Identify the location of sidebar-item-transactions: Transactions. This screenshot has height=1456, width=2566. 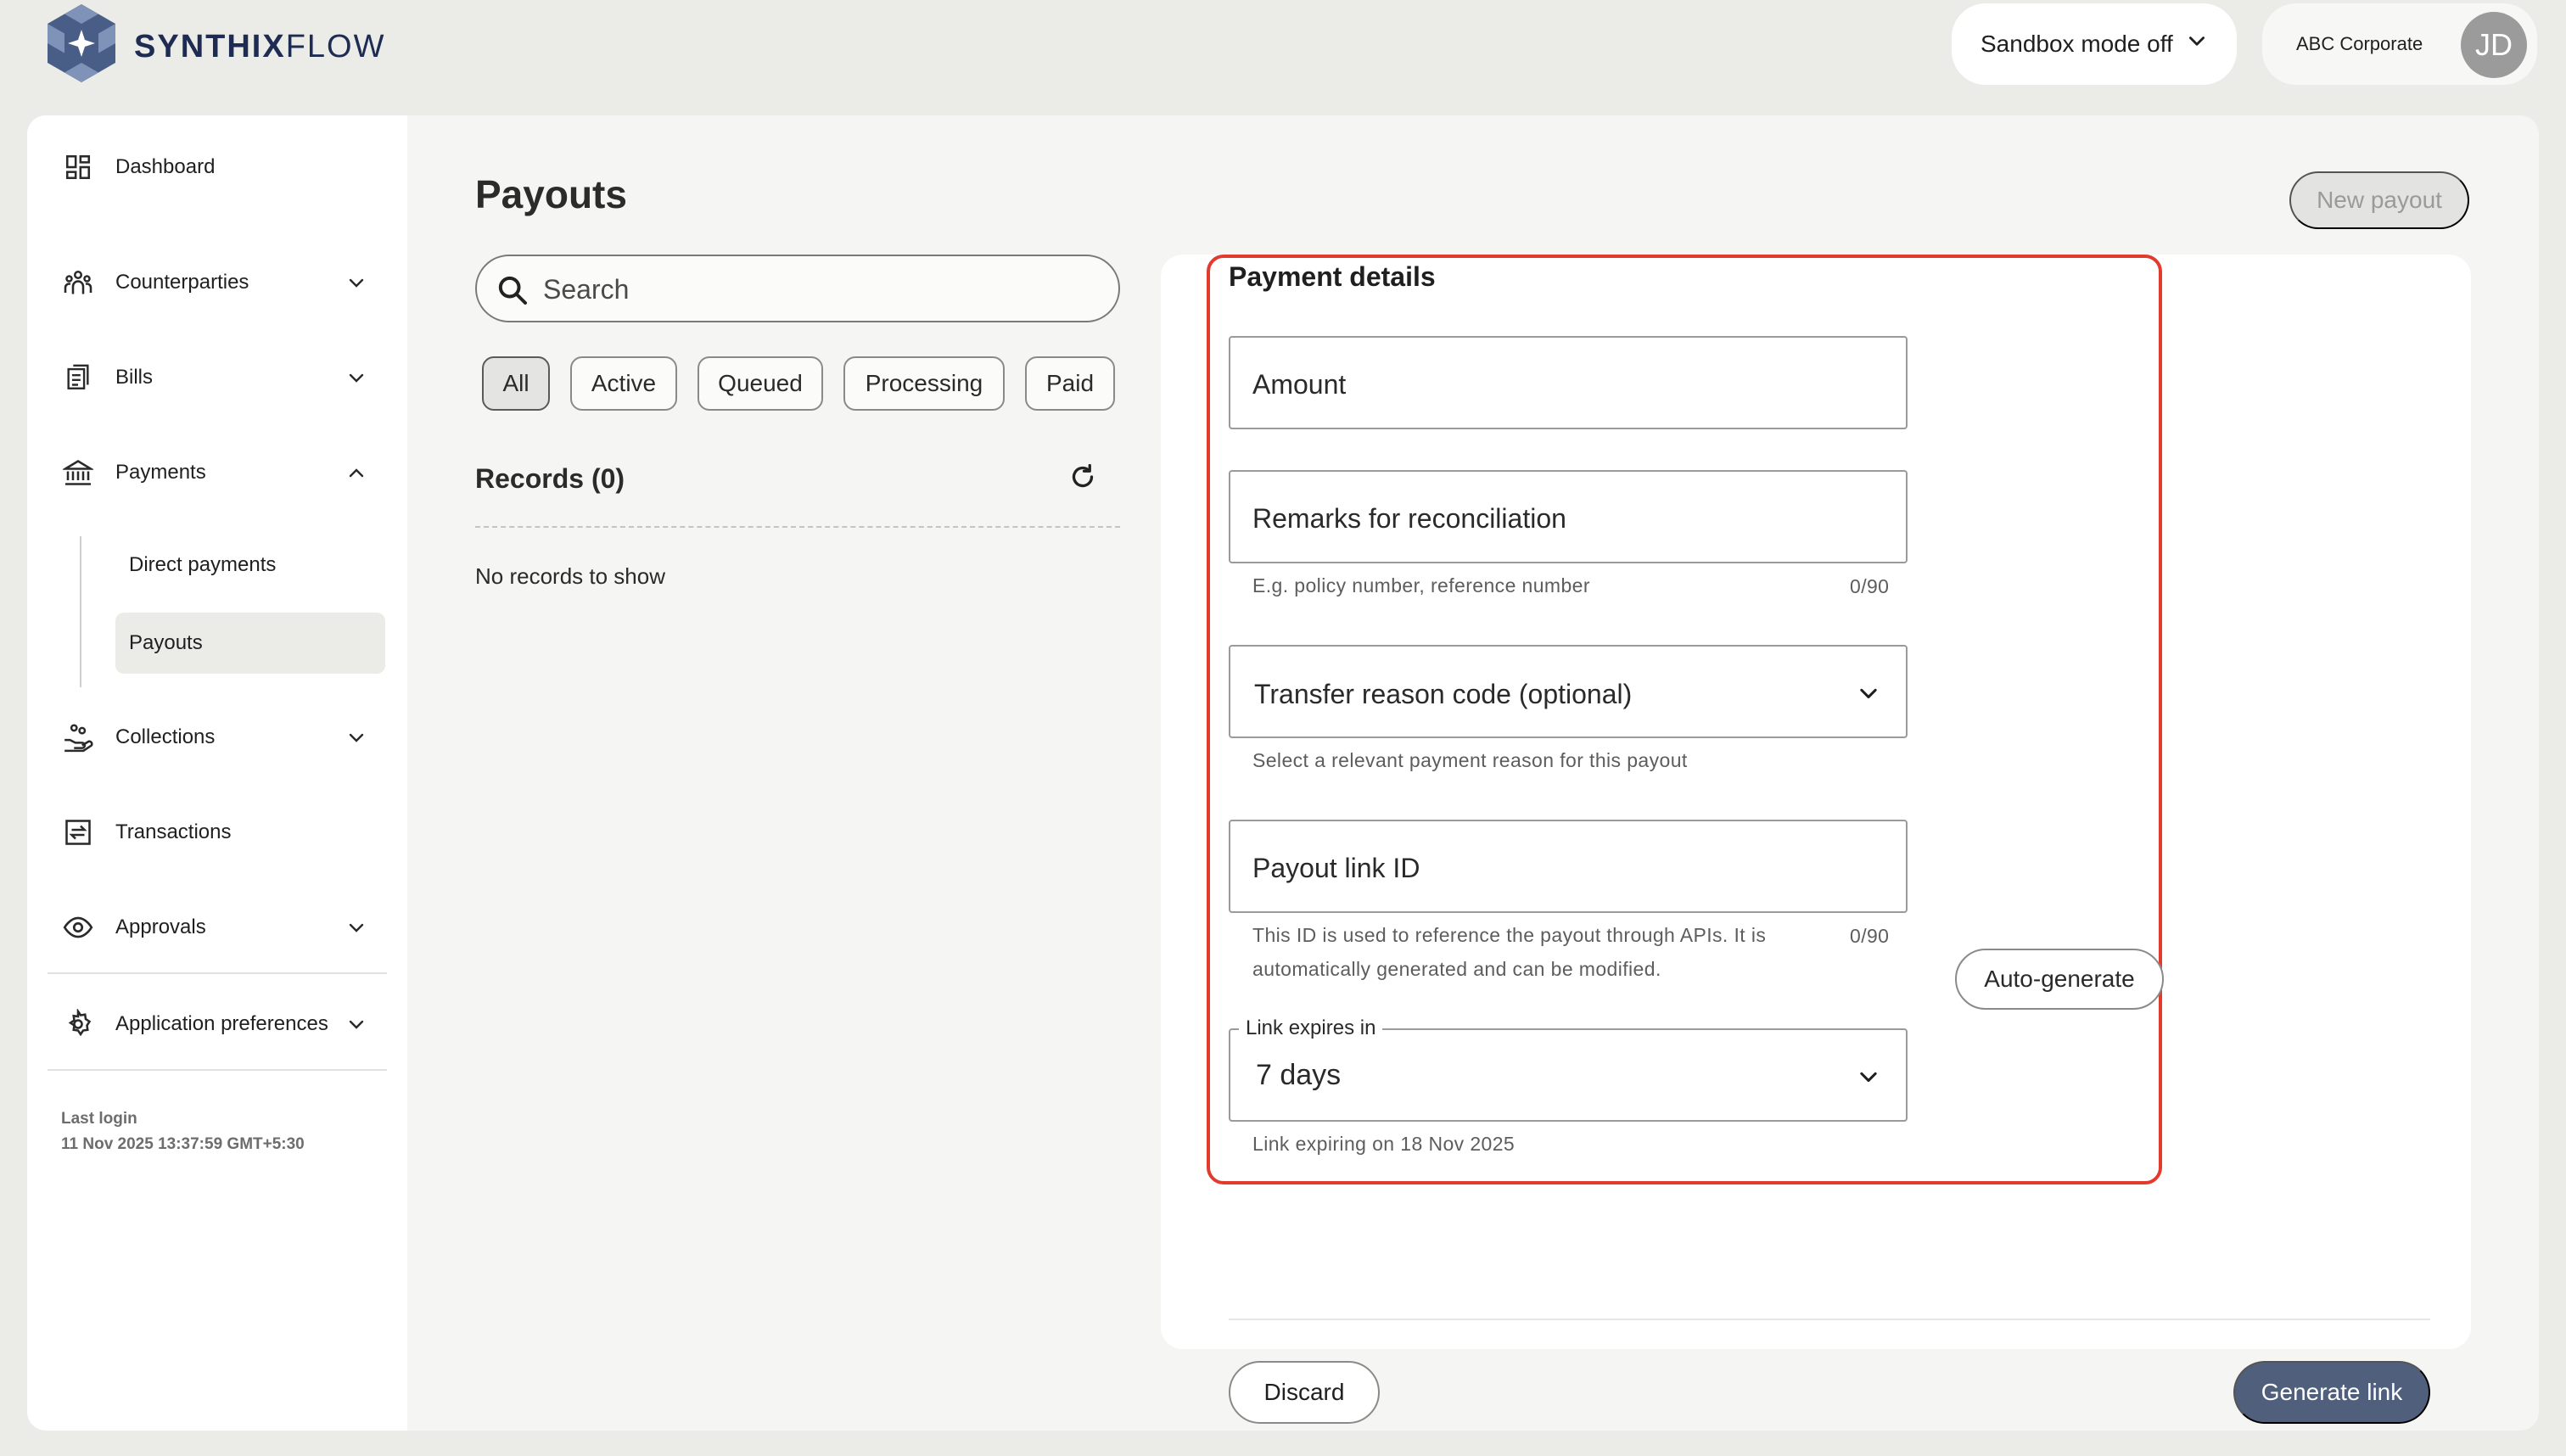
(217, 833).